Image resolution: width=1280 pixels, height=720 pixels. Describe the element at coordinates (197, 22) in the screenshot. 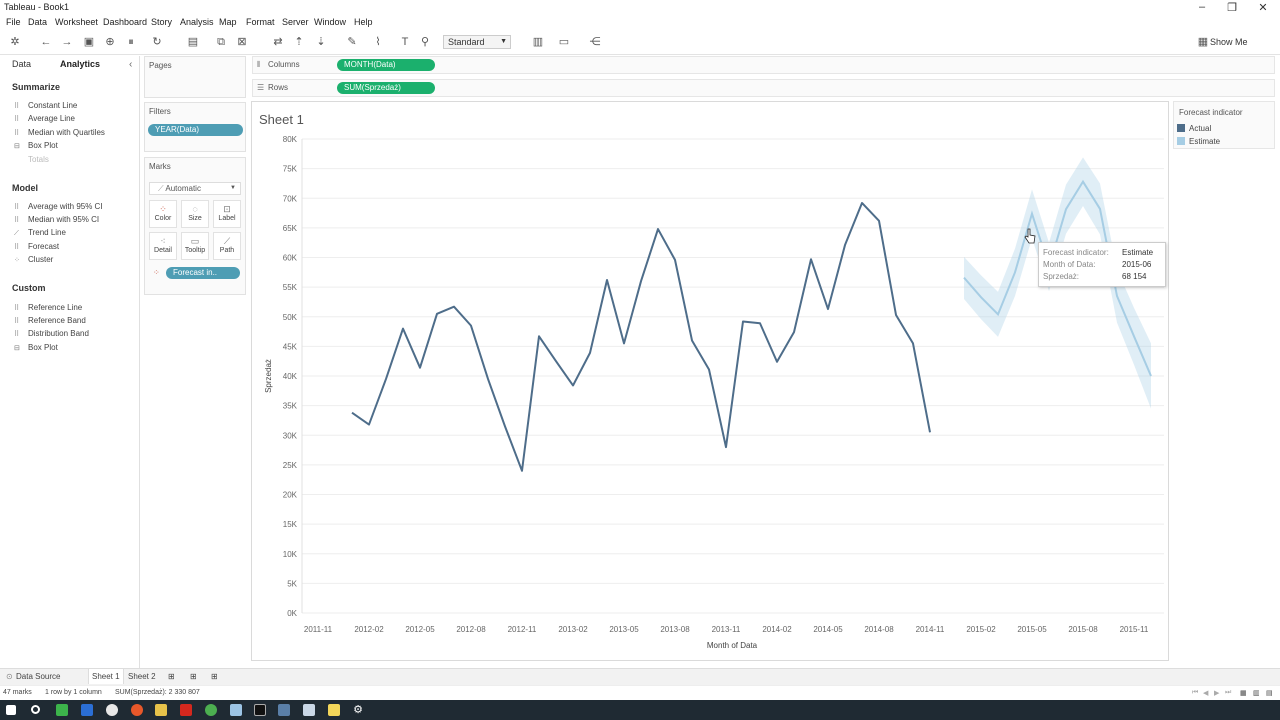

I see `menu-analysis: Analysis` at that location.